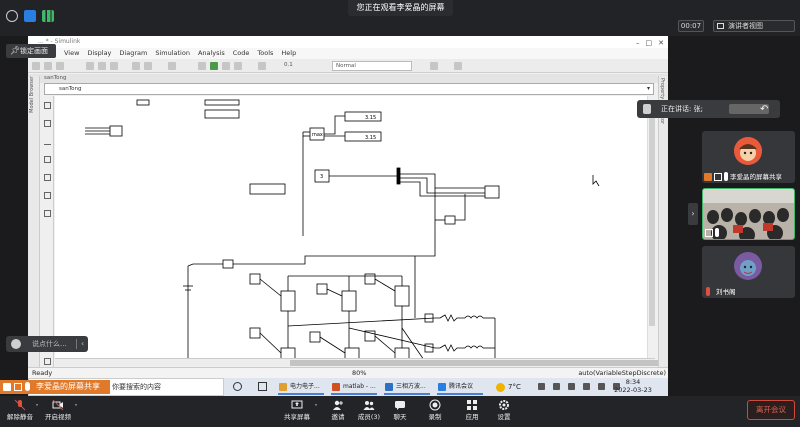  I want to click on chat-button: 聊天, so click(400, 412).